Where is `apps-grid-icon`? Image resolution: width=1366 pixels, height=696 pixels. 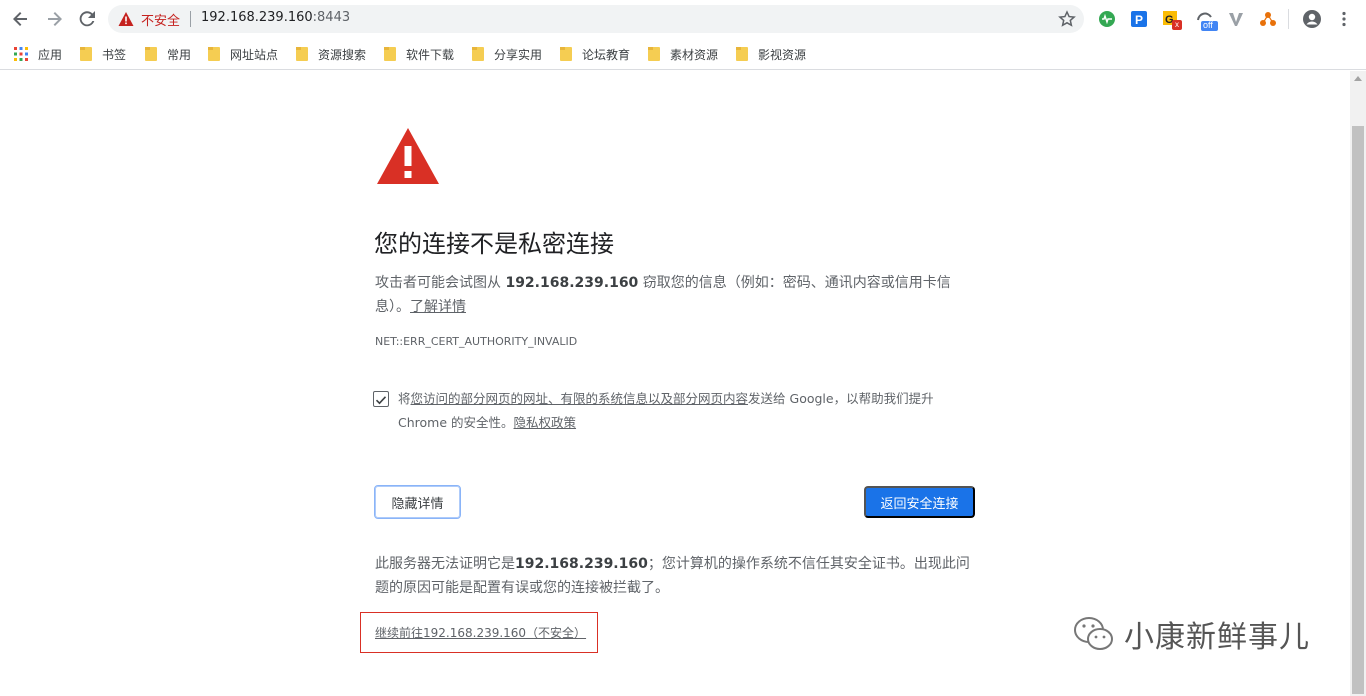
apps-grid-icon is located at coordinates (21, 54).